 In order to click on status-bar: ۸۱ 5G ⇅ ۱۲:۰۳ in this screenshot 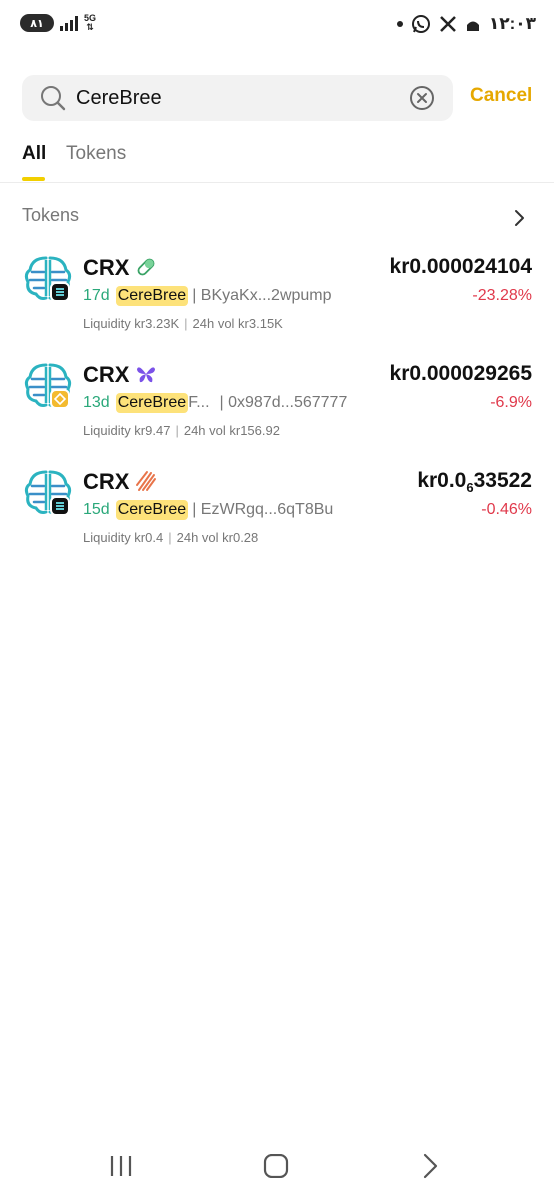, I will do `click(277, 26)`.